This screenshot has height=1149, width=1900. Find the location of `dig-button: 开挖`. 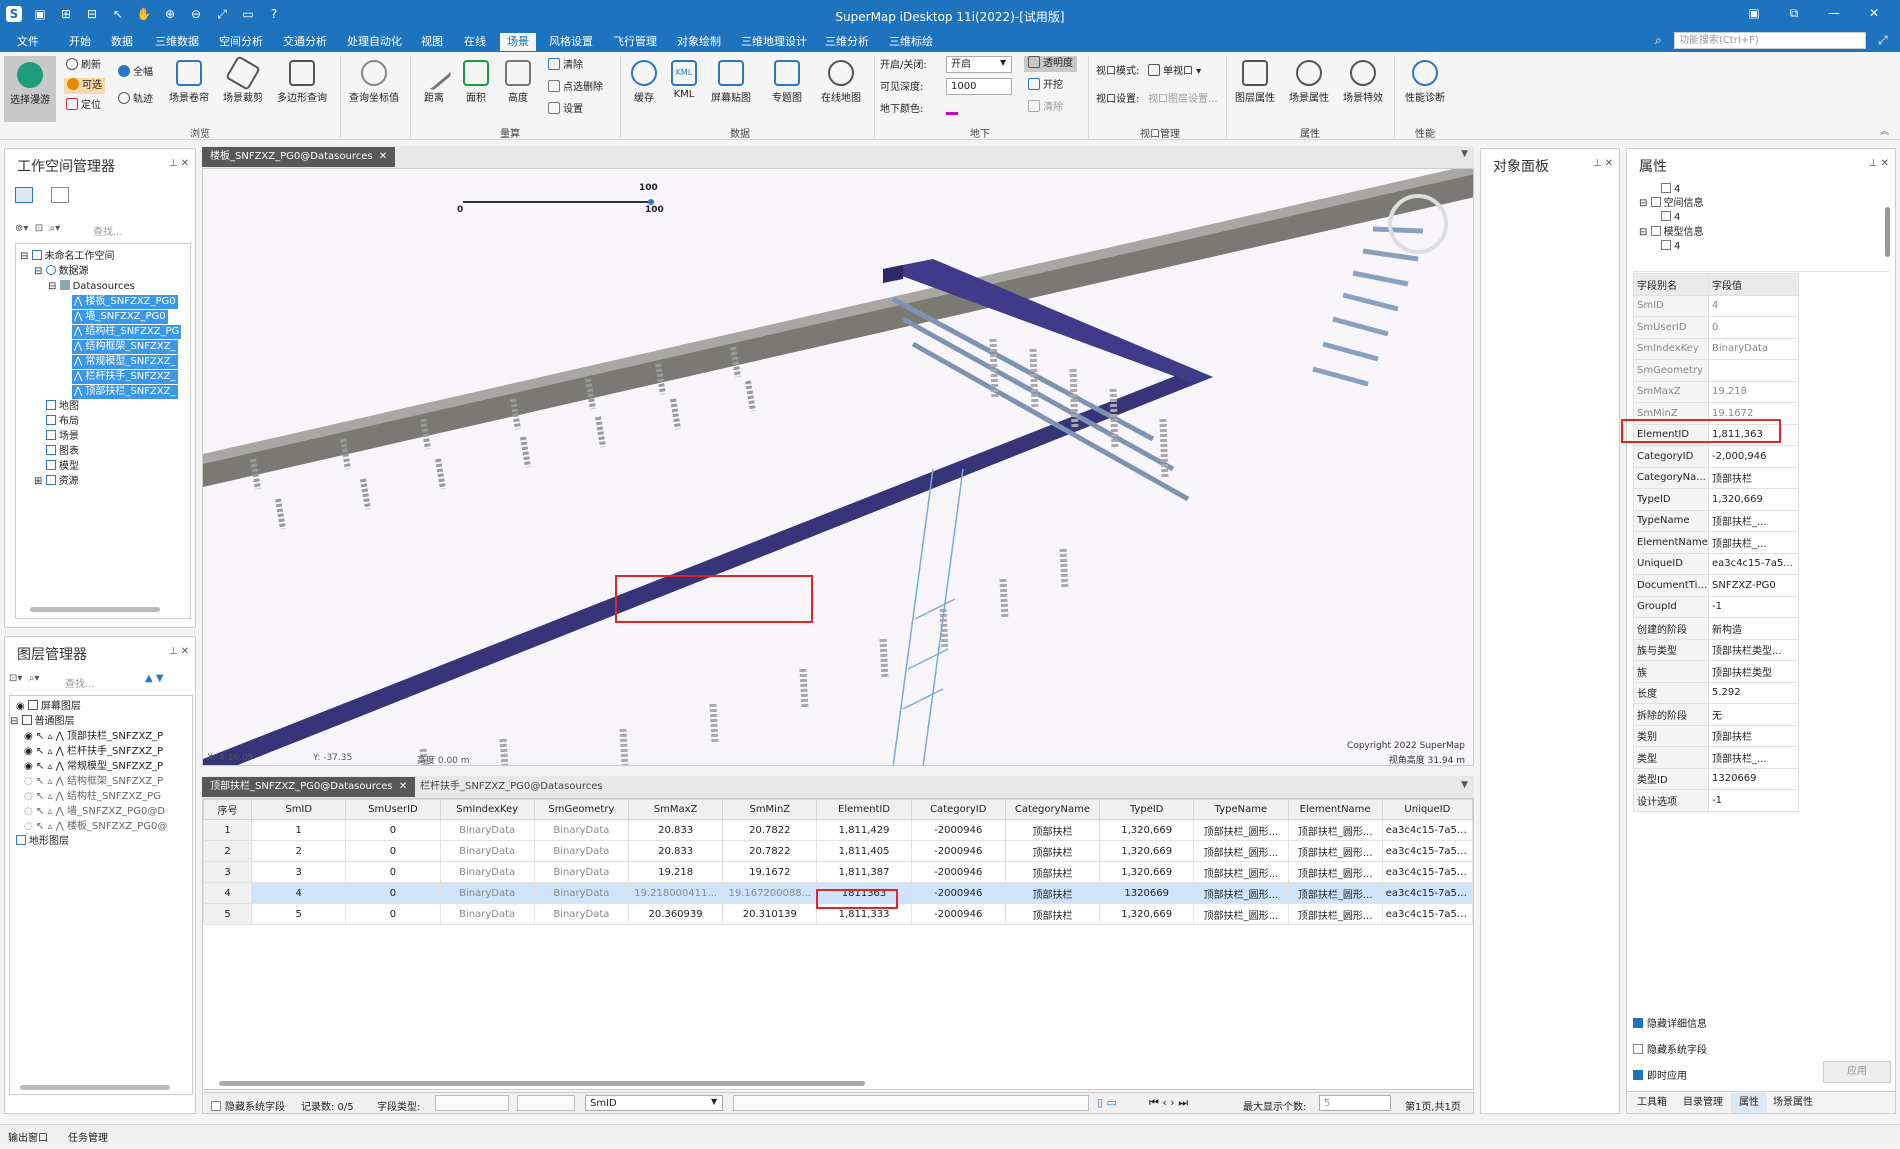

dig-button: 开挖 is located at coordinates (1045, 86).